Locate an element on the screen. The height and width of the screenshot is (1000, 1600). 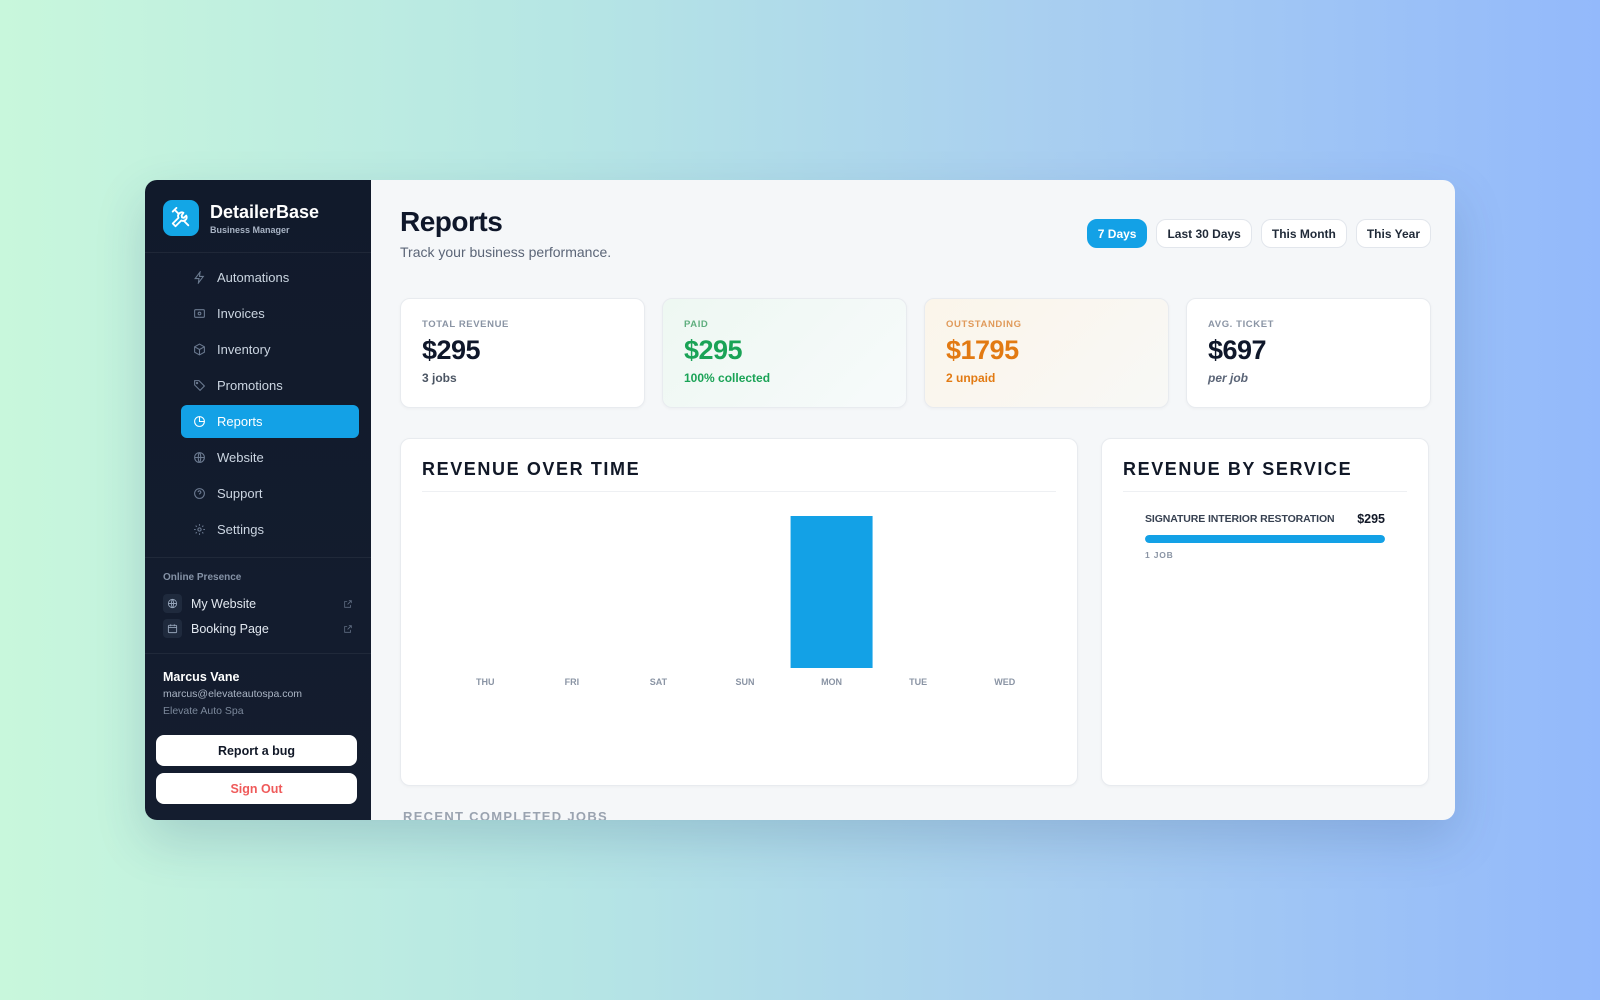
sidebar-item-inventory: Inventory is located at coordinates (270, 349).